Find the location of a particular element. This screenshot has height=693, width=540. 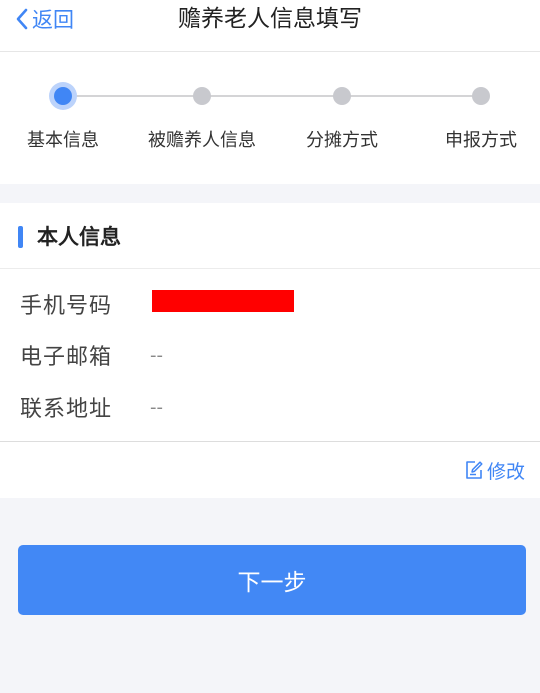

edit-label: 修改 is located at coordinates (505, 471).